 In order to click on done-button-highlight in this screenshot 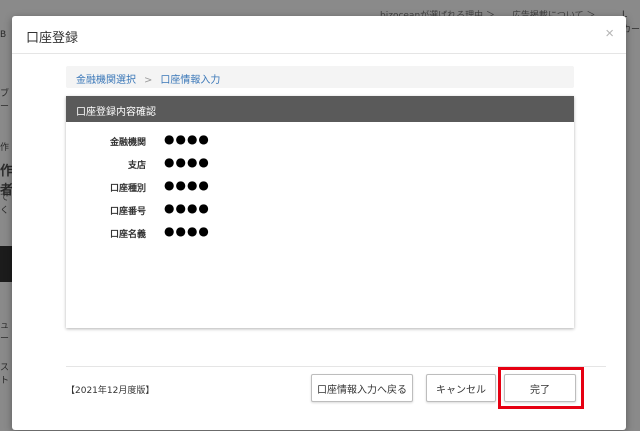, I will do `click(541, 388)`.